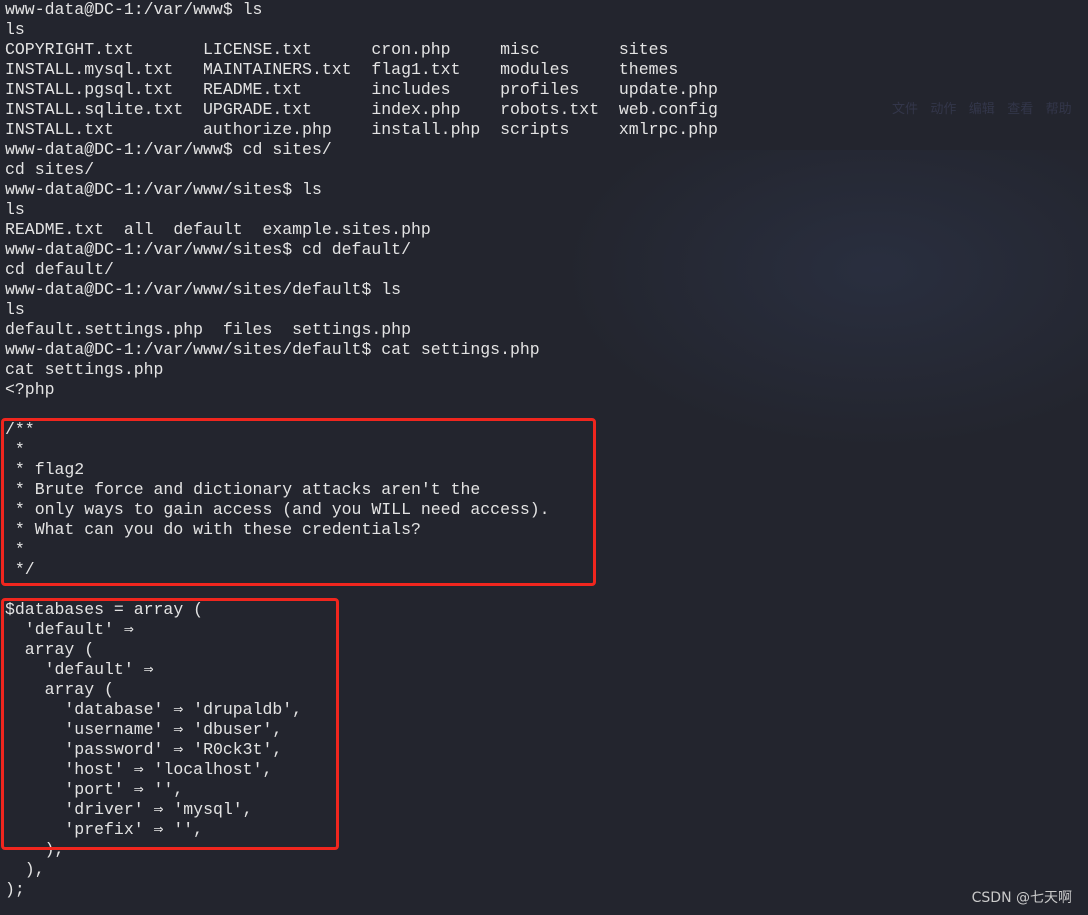 This screenshot has width=1088, height=915. I want to click on terminal-line: www-data@DC-1:/var/www/sites/default$ ls, so click(203, 289).